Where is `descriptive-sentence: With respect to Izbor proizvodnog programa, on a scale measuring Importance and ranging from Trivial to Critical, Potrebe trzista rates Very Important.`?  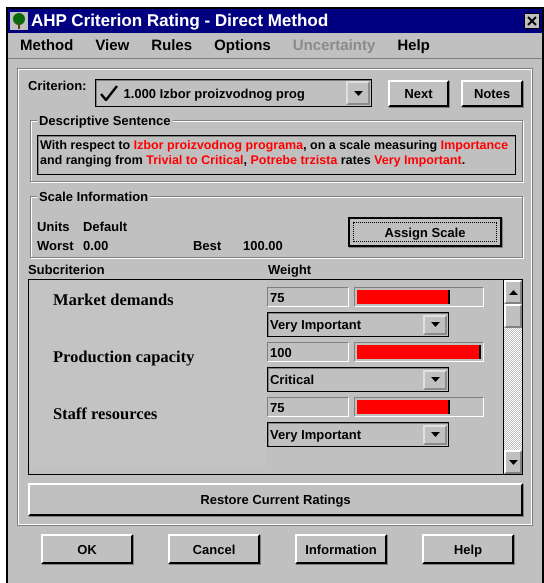 descriptive-sentence: With respect to Izbor proizvodnog programa, on a scale measuring Importance and ranging from Trivial to Critical, Potrebe trzista rates Very Important. is located at coordinates (276, 155).